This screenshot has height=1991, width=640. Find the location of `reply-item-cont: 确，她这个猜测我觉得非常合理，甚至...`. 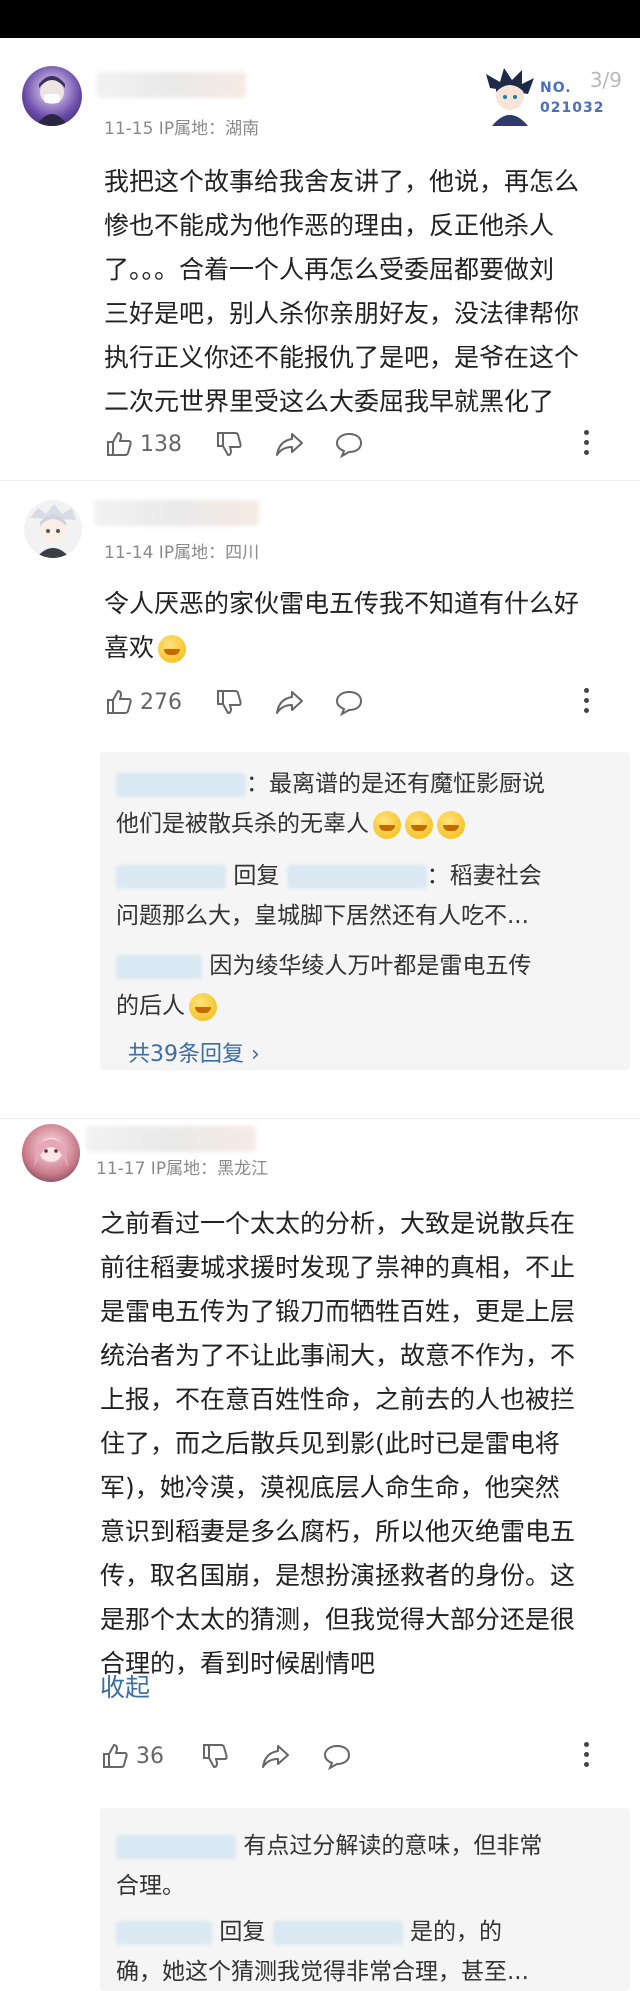

reply-item-cont: 确，她这个猜测我觉得非常合理，甚至... is located at coordinates (322, 1972).